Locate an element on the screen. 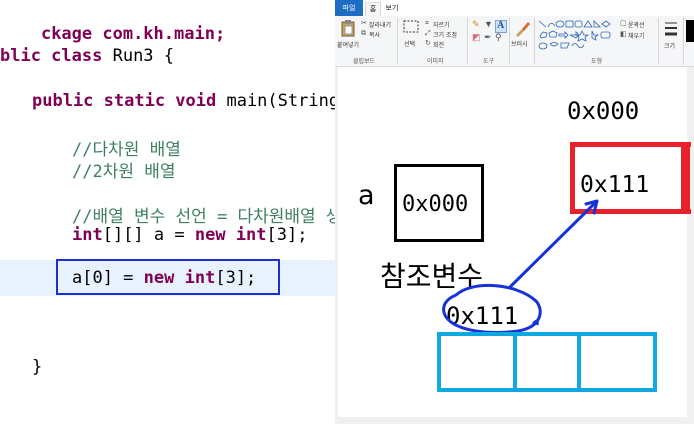 Image resolution: width=694 pixels, height=424 pixels. code-comment: //2차원 배열 is located at coordinates (124, 172).